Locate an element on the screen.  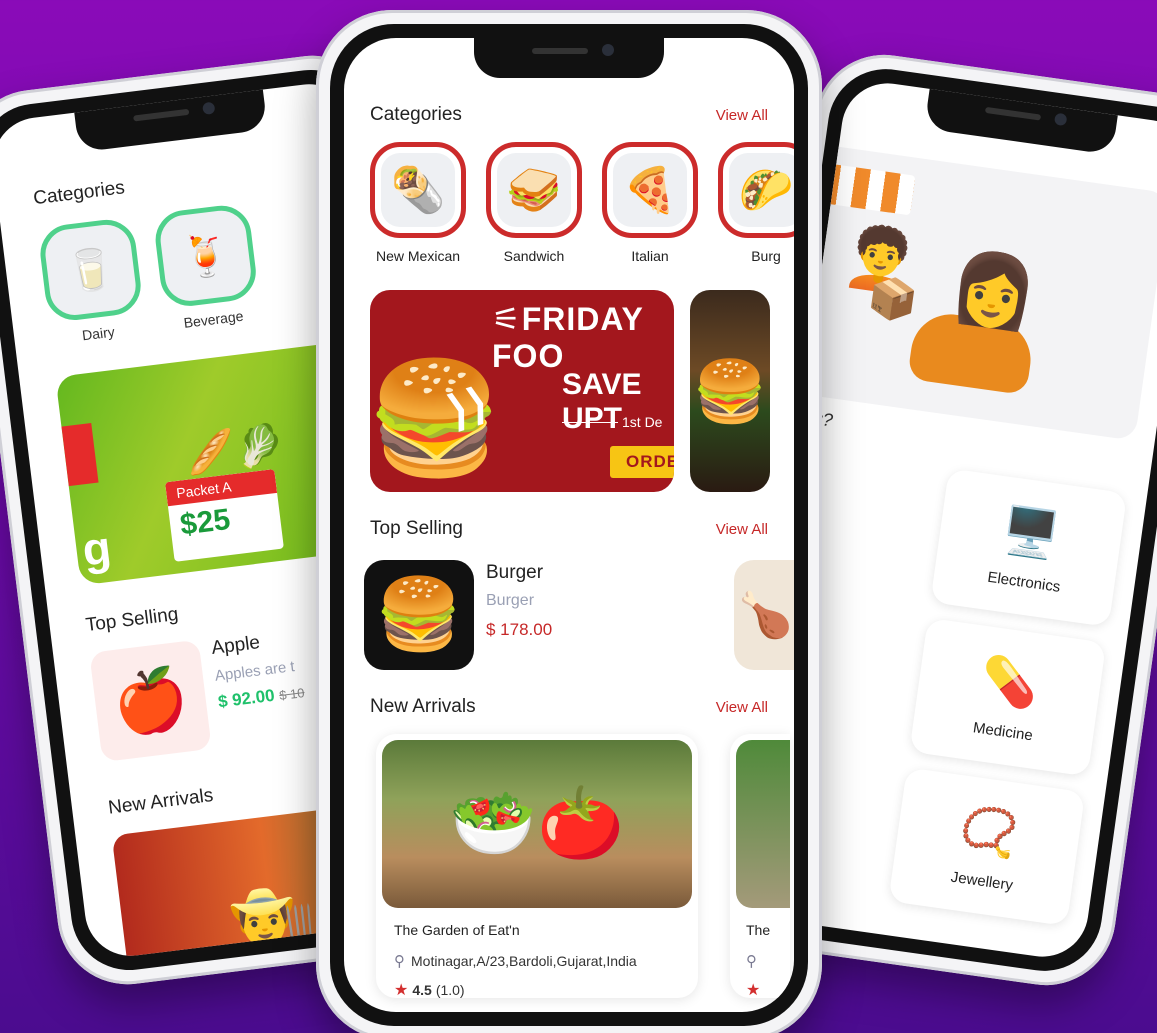
address-text: Motinagar,A/23,Bardoli,Gujarat,India is located at coordinates (524, 961).